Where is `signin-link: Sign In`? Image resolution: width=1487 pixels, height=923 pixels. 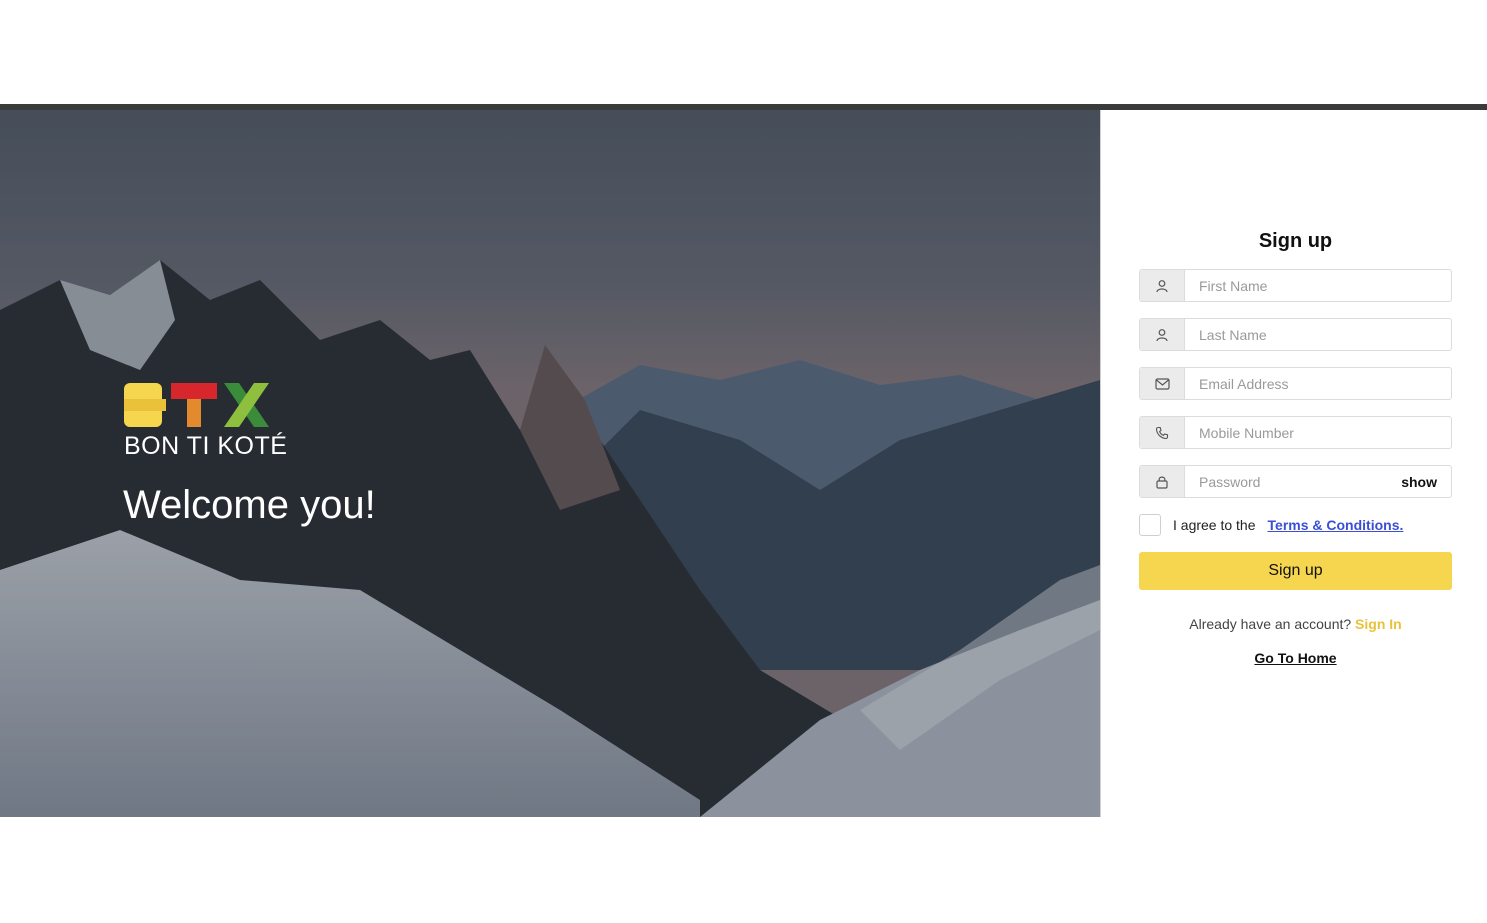
signin-link: Sign In is located at coordinates (1378, 624).